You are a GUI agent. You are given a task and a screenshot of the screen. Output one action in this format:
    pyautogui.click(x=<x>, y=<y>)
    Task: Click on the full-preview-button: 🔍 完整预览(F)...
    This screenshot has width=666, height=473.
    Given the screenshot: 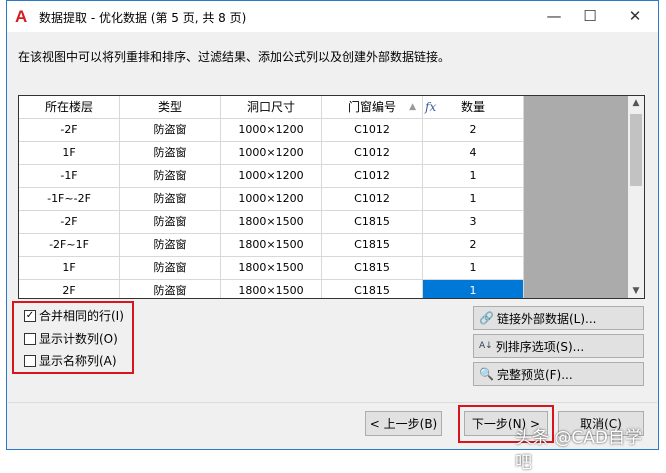 What is the action you would take?
    pyautogui.click(x=558, y=374)
    